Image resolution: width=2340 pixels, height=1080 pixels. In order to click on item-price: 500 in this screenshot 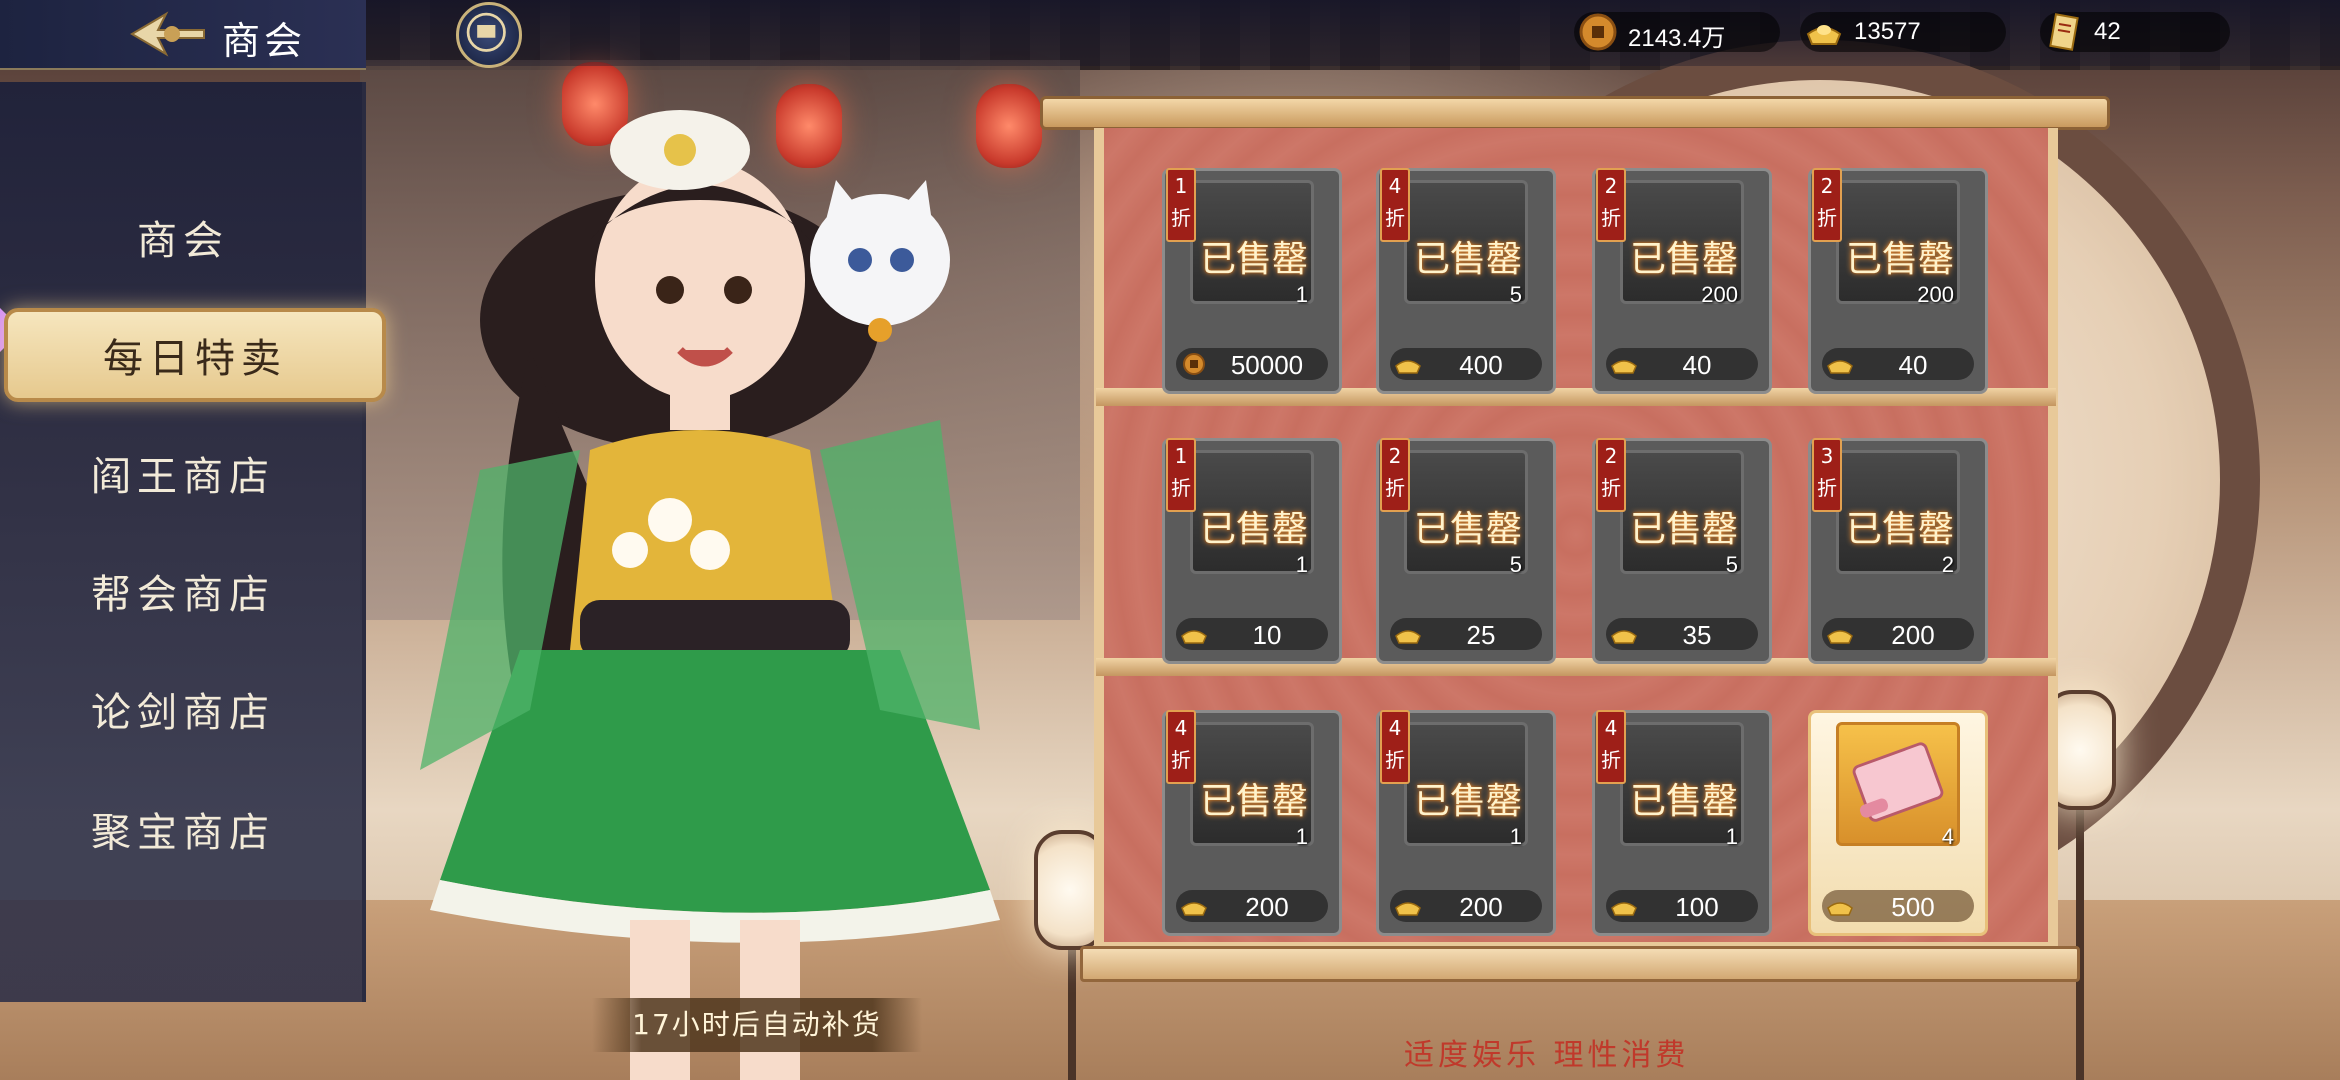, I will do `click(1913, 907)`.